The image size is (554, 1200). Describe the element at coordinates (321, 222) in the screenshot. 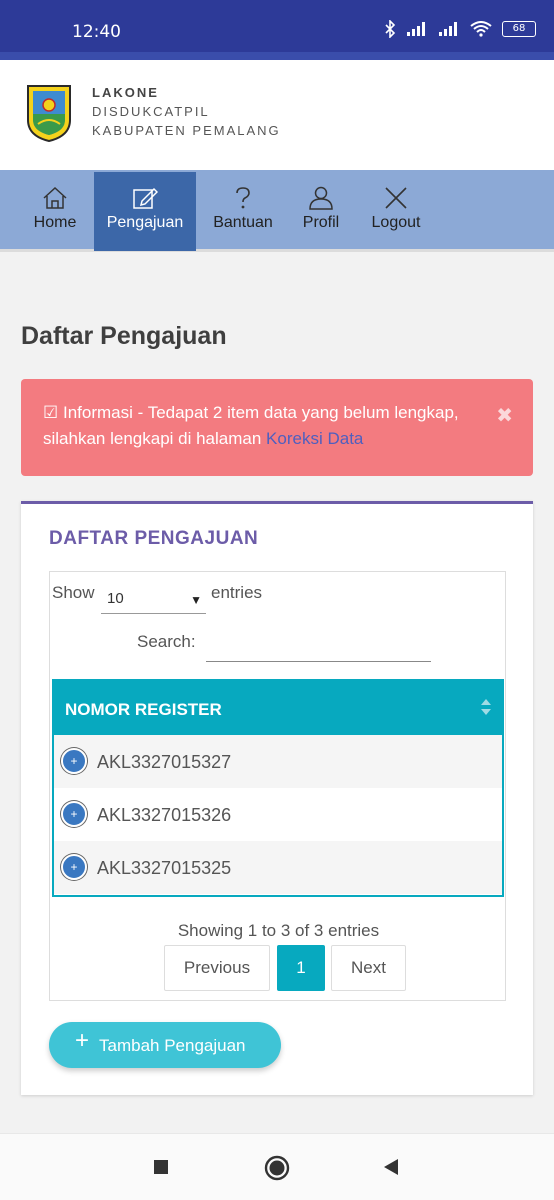

I see `nav-profil-label: Profil` at that location.